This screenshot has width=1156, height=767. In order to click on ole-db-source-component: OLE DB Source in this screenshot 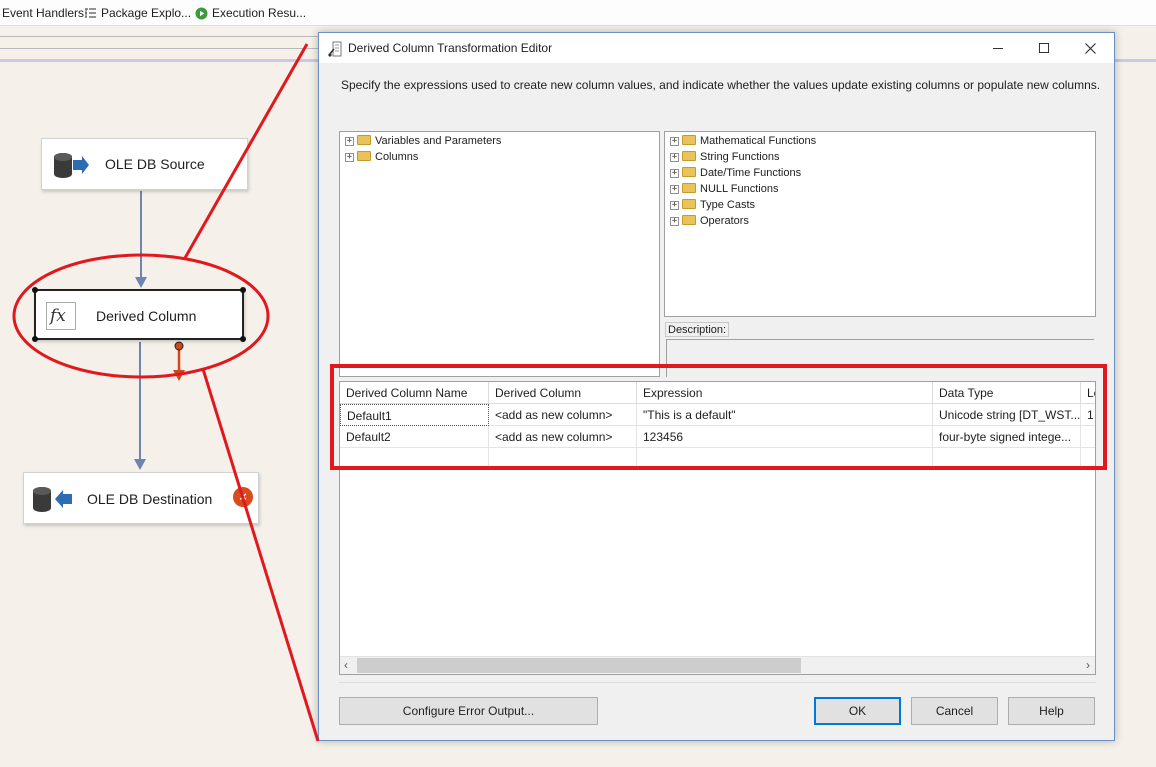, I will do `click(144, 164)`.